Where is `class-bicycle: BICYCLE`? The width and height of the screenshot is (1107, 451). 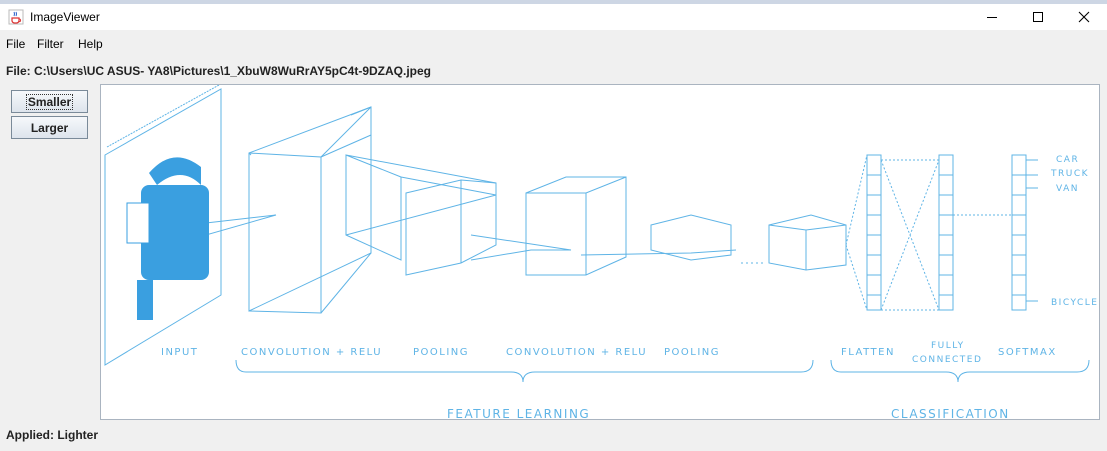
class-bicycle: BICYCLE is located at coordinates (1074, 303).